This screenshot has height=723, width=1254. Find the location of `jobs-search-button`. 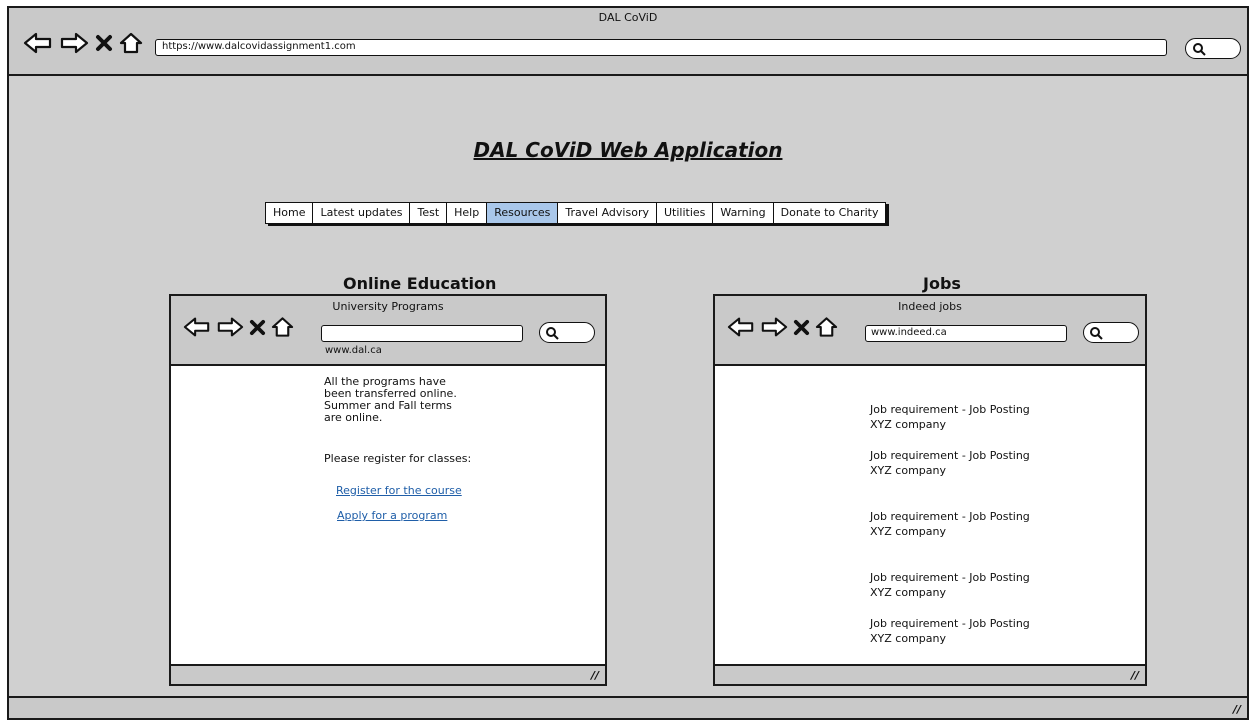

jobs-search-button is located at coordinates (1111, 332).